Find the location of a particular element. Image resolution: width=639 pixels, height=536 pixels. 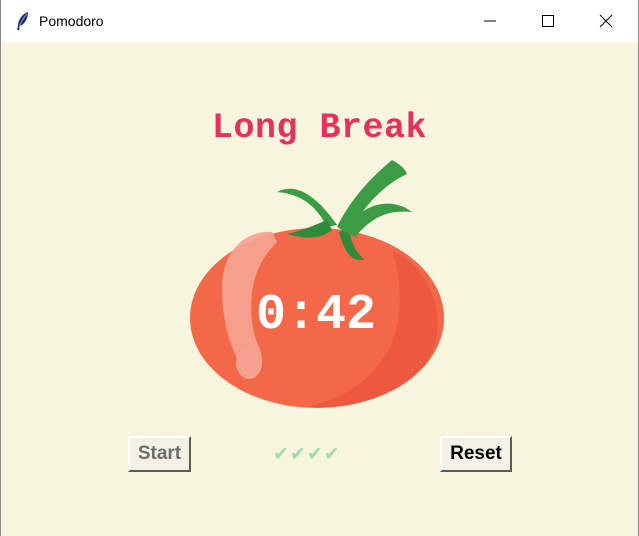

window-title: Pomodoro is located at coordinates (71, 21).